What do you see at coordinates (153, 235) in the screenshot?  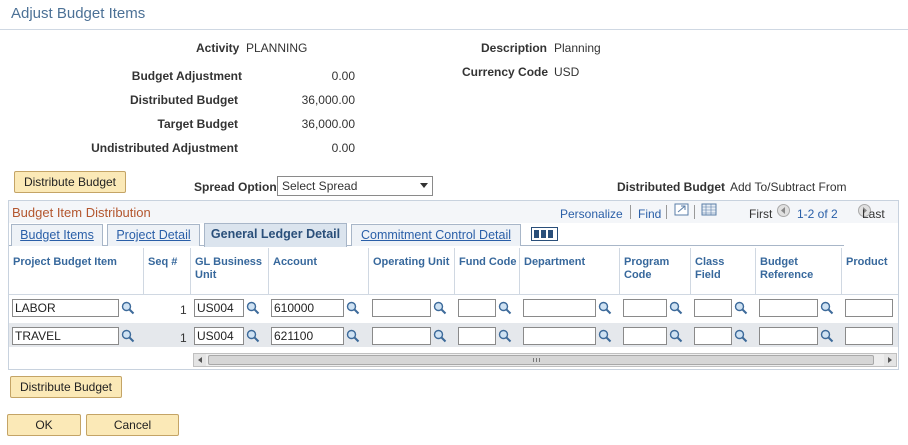 I see `tab-project-detail: Project Detail` at bounding box center [153, 235].